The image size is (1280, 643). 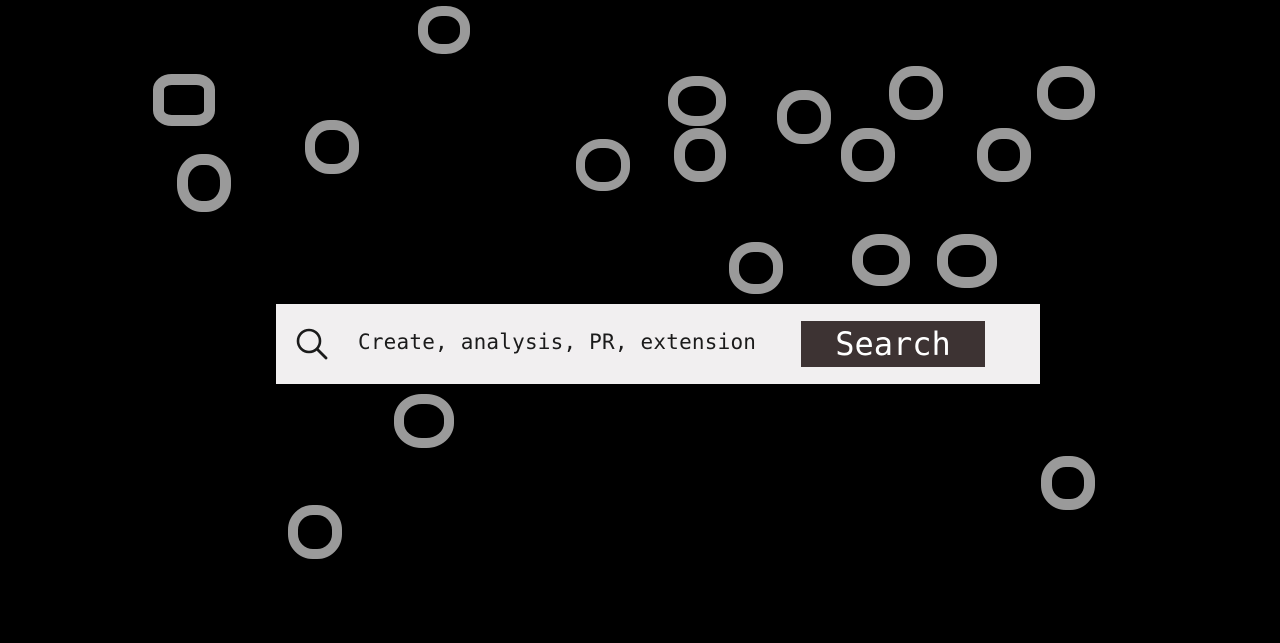 What do you see at coordinates (312, 344) in the screenshot?
I see `search-icon` at bounding box center [312, 344].